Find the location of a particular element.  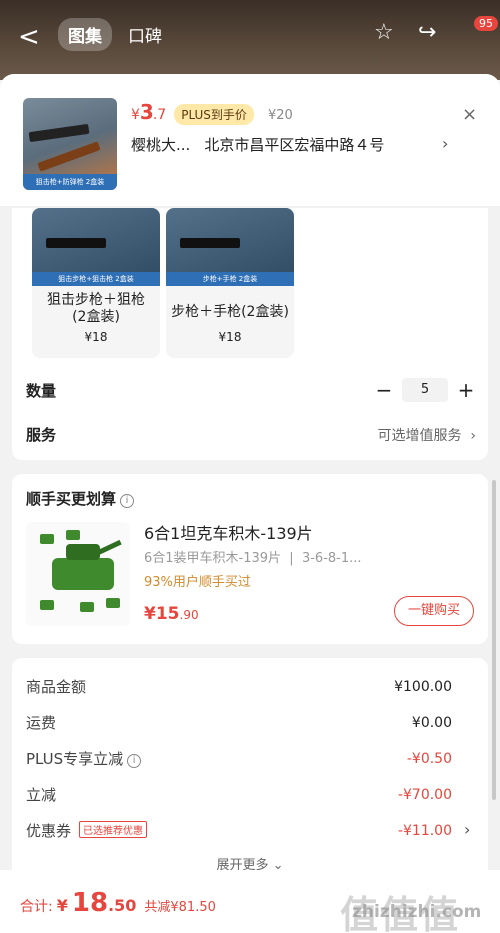

option-image-caption: 步枪+手枪 2盒装 is located at coordinates (230, 279).